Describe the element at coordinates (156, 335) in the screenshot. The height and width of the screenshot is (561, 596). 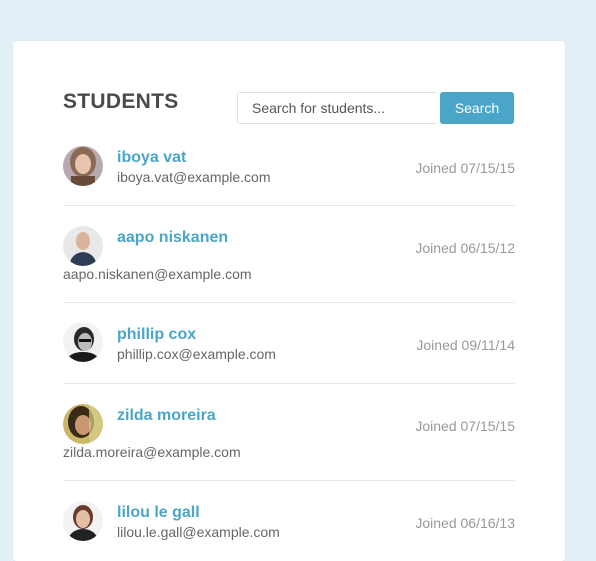
I see `student-name: phillip cox` at that location.